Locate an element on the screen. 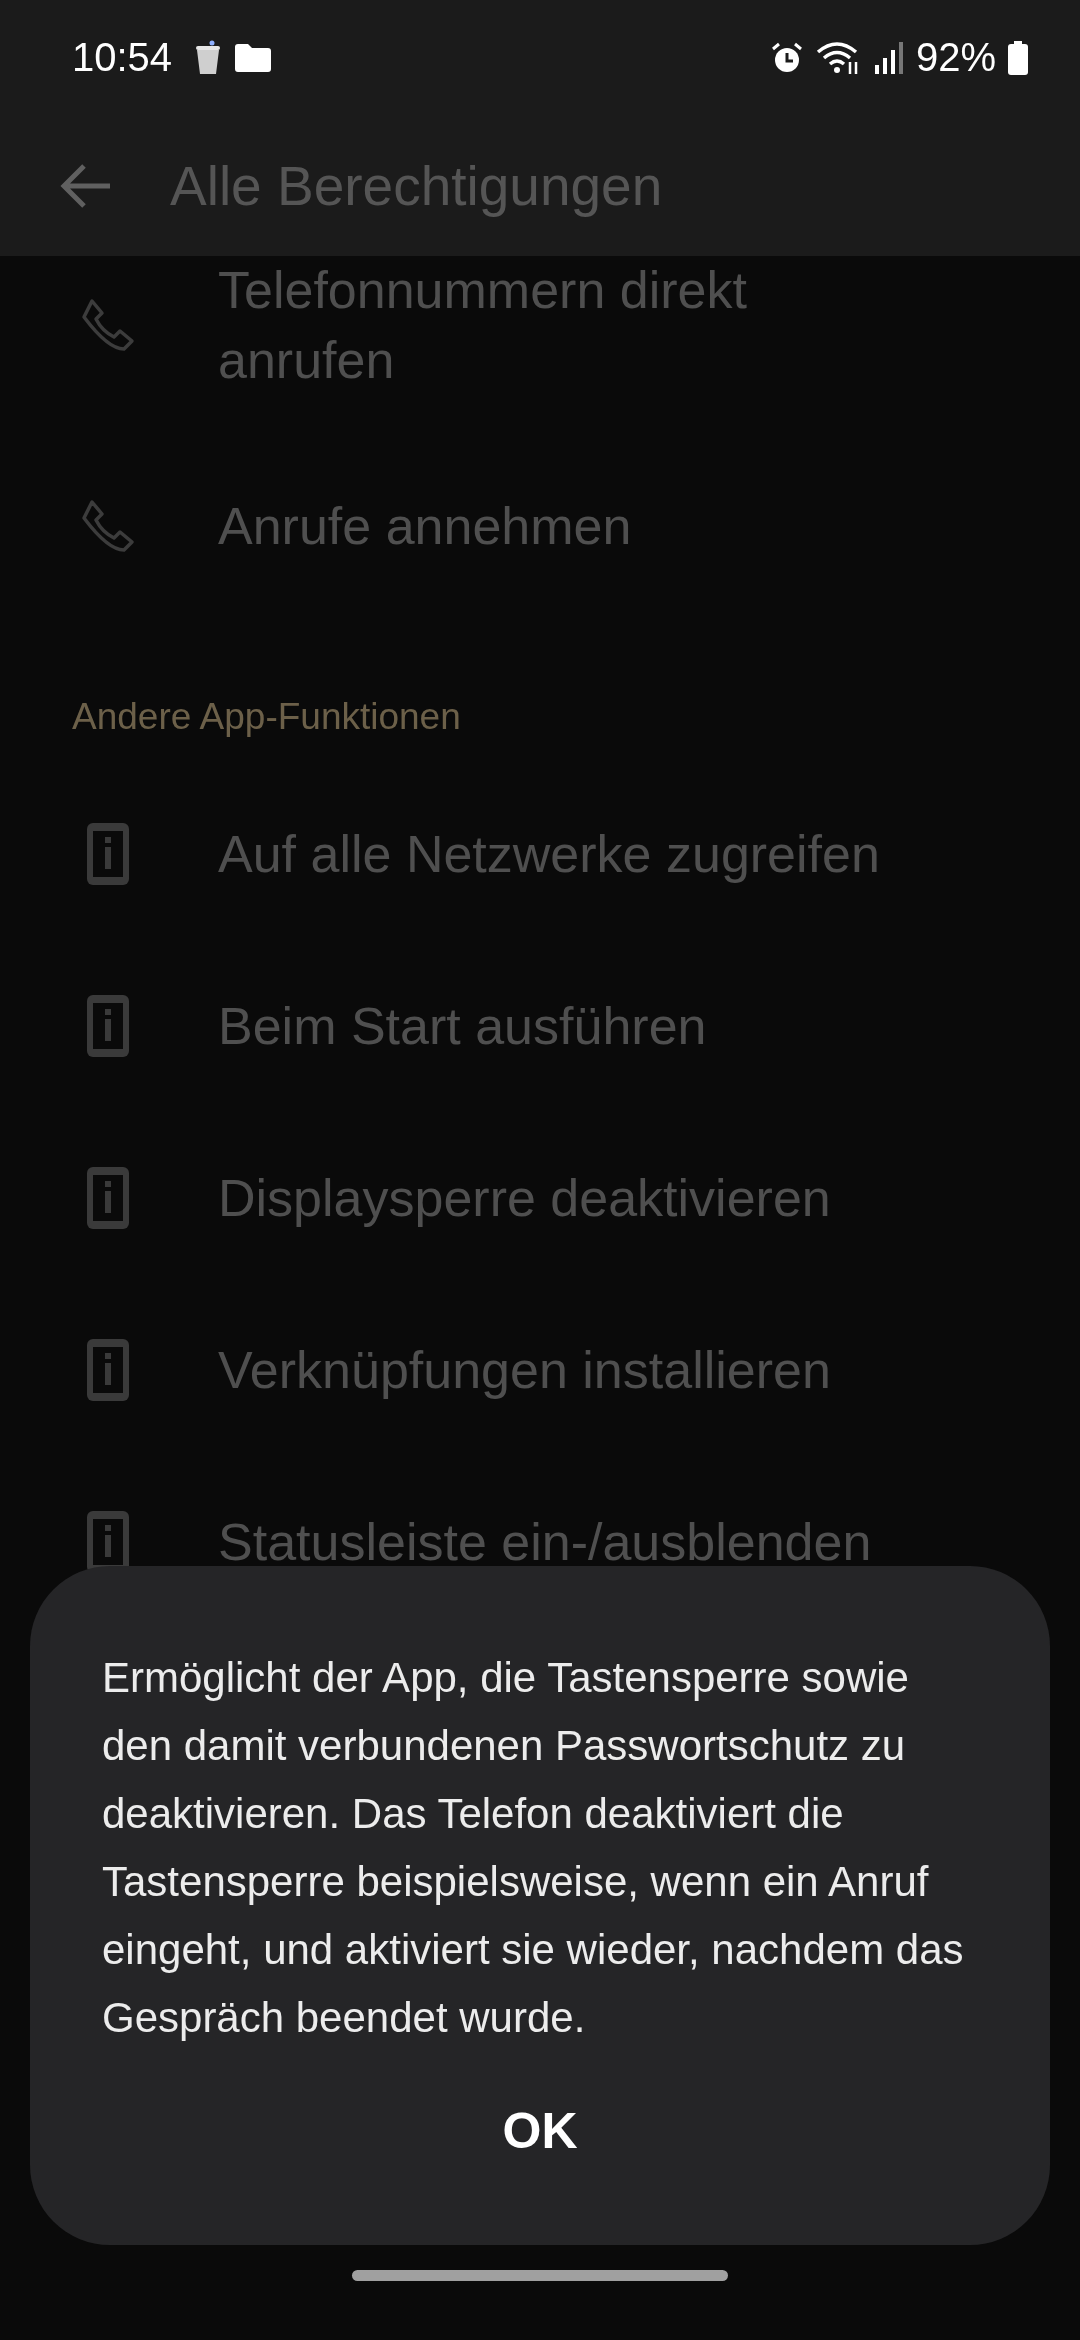 Image resolution: width=1080 pixels, height=2340 pixels. permission-item: Verknüpfungen installieren is located at coordinates (540, 1370).